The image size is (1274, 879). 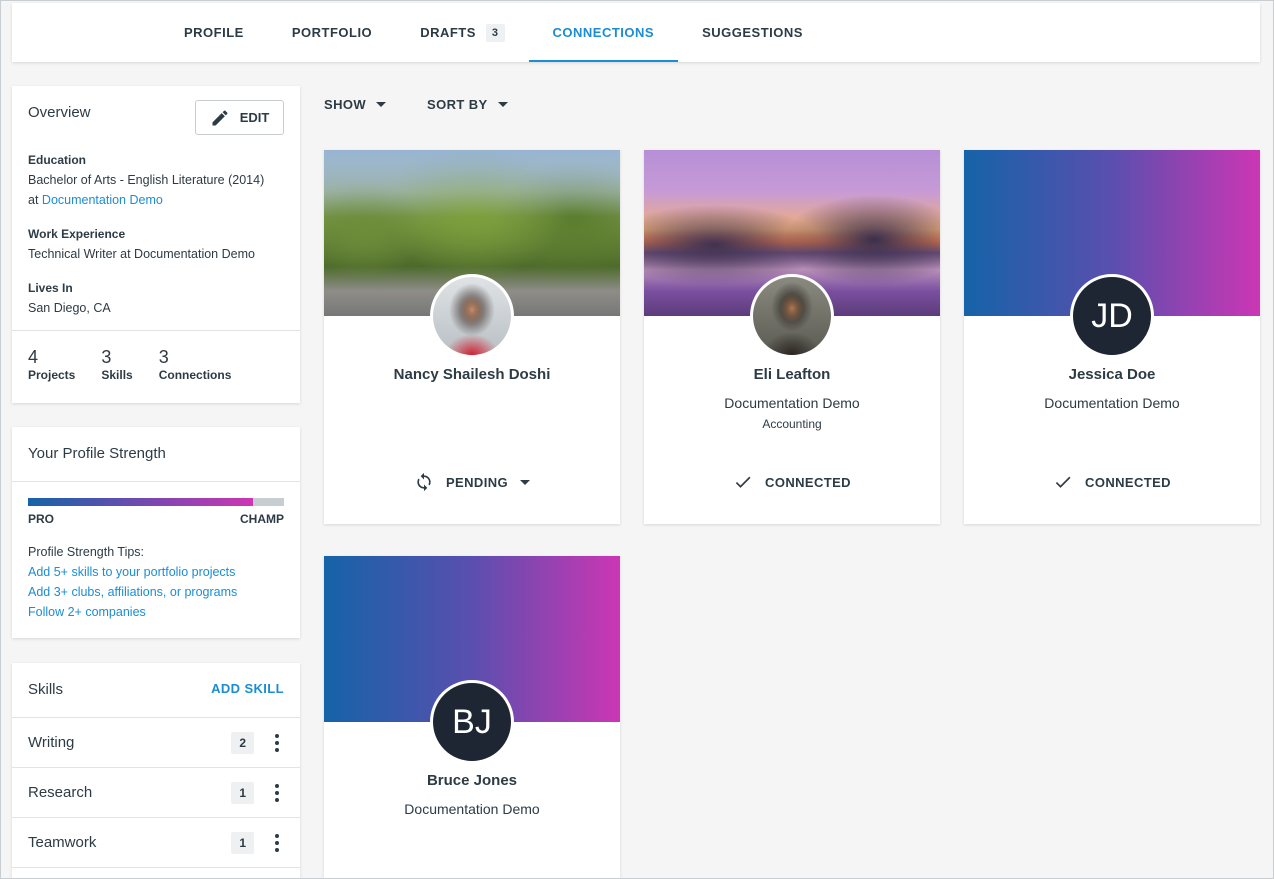 What do you see at coordinates (156, 366) in the screenshot?
I see `overview-stats: 4 Projects 3 Skills 3 Connections` at bounding box center [156, 366].